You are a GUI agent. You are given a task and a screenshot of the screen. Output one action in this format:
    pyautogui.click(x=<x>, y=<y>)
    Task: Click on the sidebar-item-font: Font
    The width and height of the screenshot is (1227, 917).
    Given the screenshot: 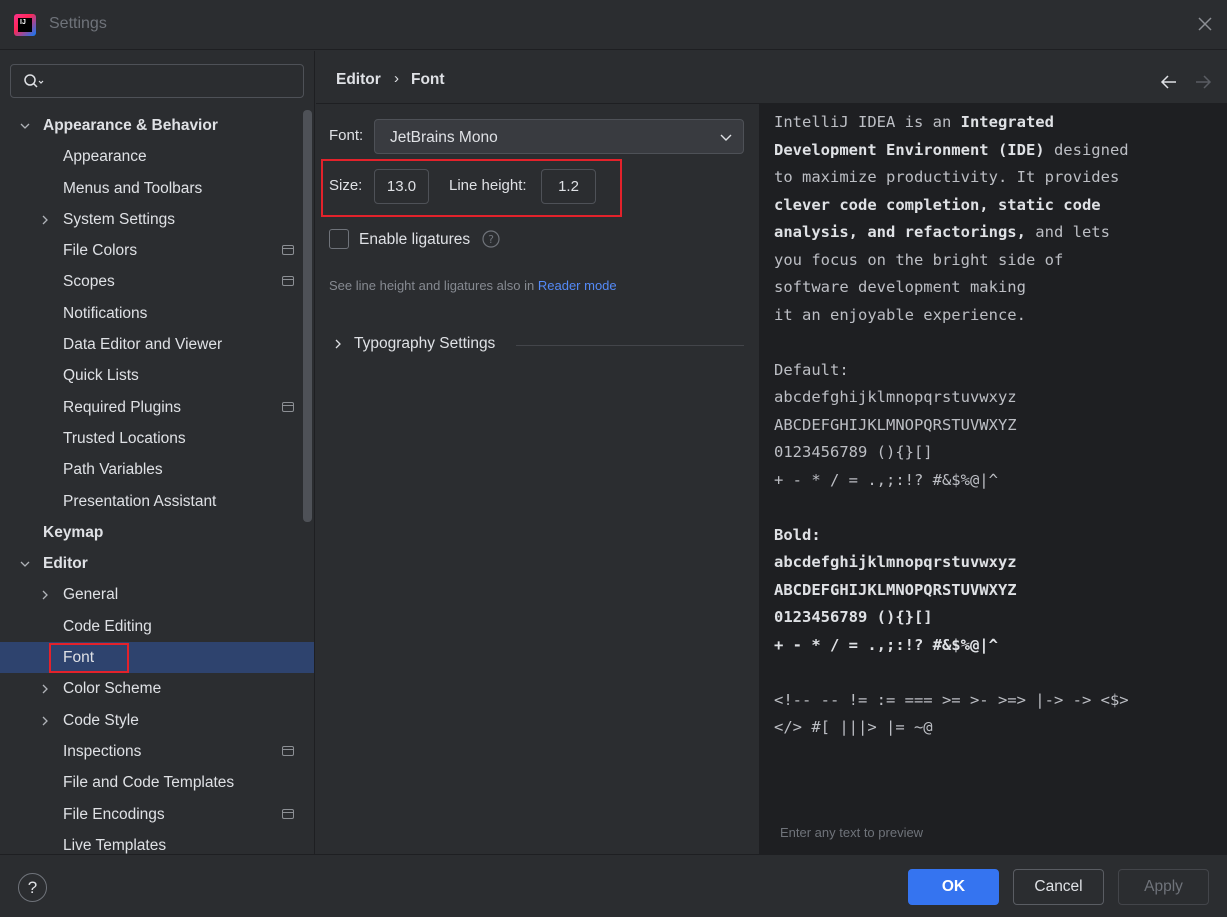 What is the action you would take?
    pyautogui.click(x=157, y=658)
    